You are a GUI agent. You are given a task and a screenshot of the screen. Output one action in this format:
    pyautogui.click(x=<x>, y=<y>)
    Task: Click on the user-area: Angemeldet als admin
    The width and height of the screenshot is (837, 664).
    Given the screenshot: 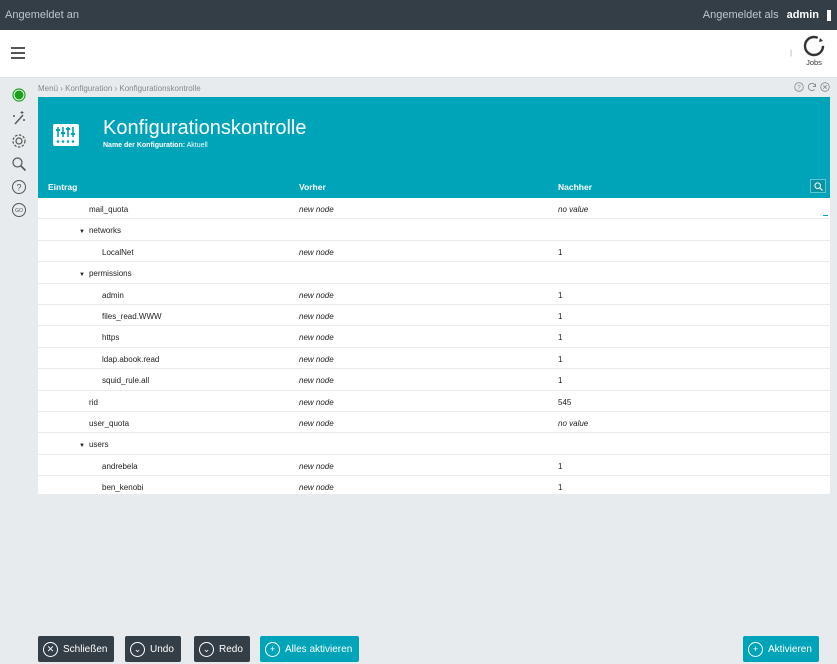 What is the action you would take?
    pyautogui.click(x=767, y=15)
    